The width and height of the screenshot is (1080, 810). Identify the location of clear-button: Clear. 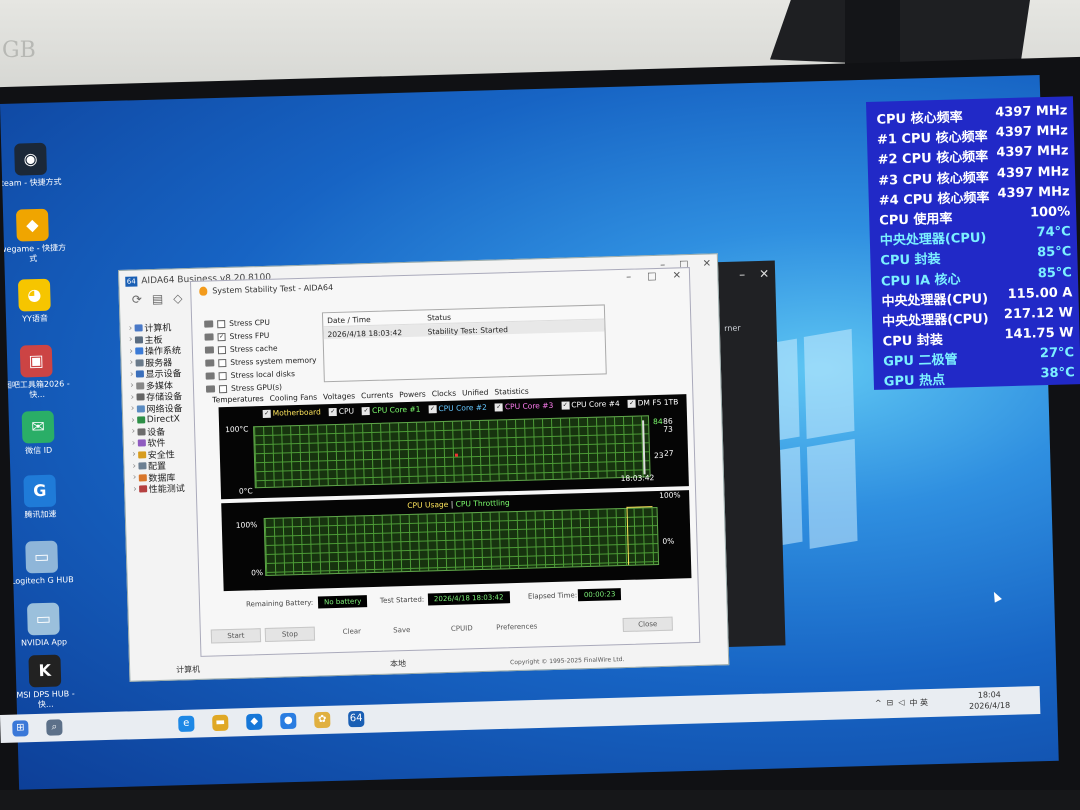
(352, 632).